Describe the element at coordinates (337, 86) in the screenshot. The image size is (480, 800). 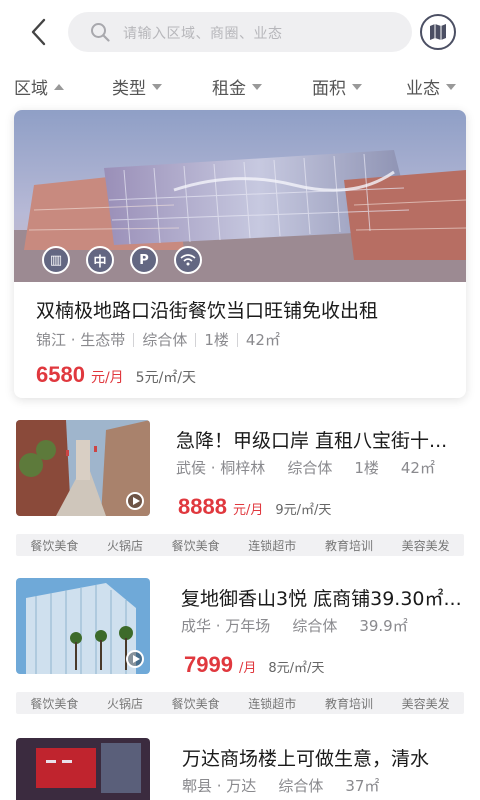
I see `filter-area: 面积` at that location.